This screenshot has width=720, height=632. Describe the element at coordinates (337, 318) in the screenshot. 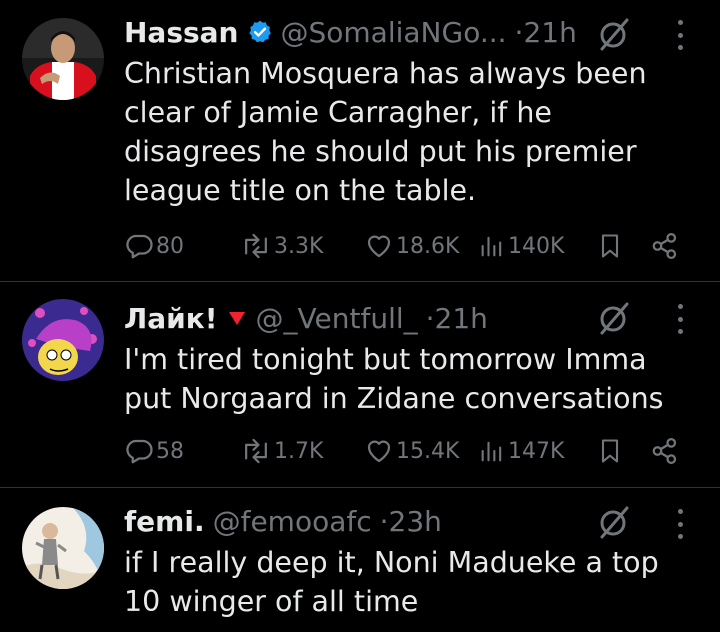

I see `author-handle: @_Ventfull_` at that location.